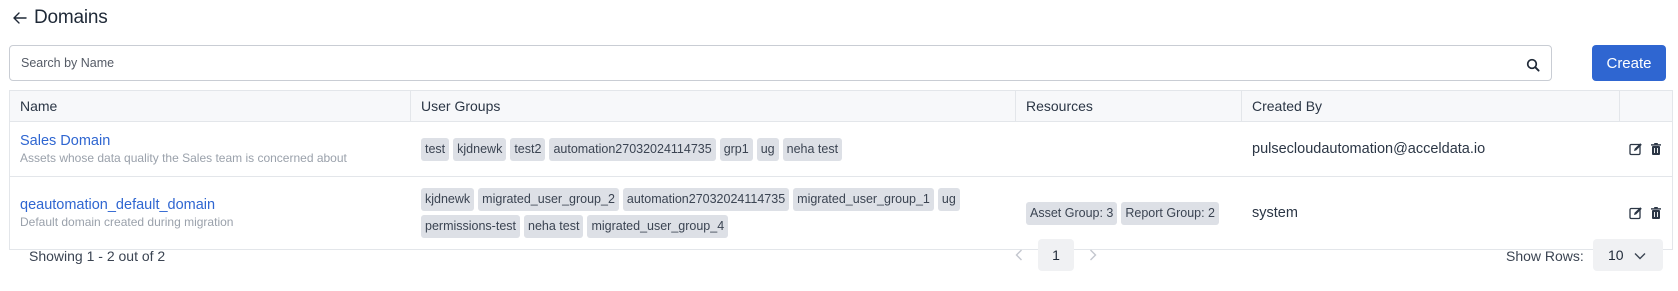 Image resolution: width=1678 pixels, height=291 pixels. I want to click on search-bar, so click(780, 63).